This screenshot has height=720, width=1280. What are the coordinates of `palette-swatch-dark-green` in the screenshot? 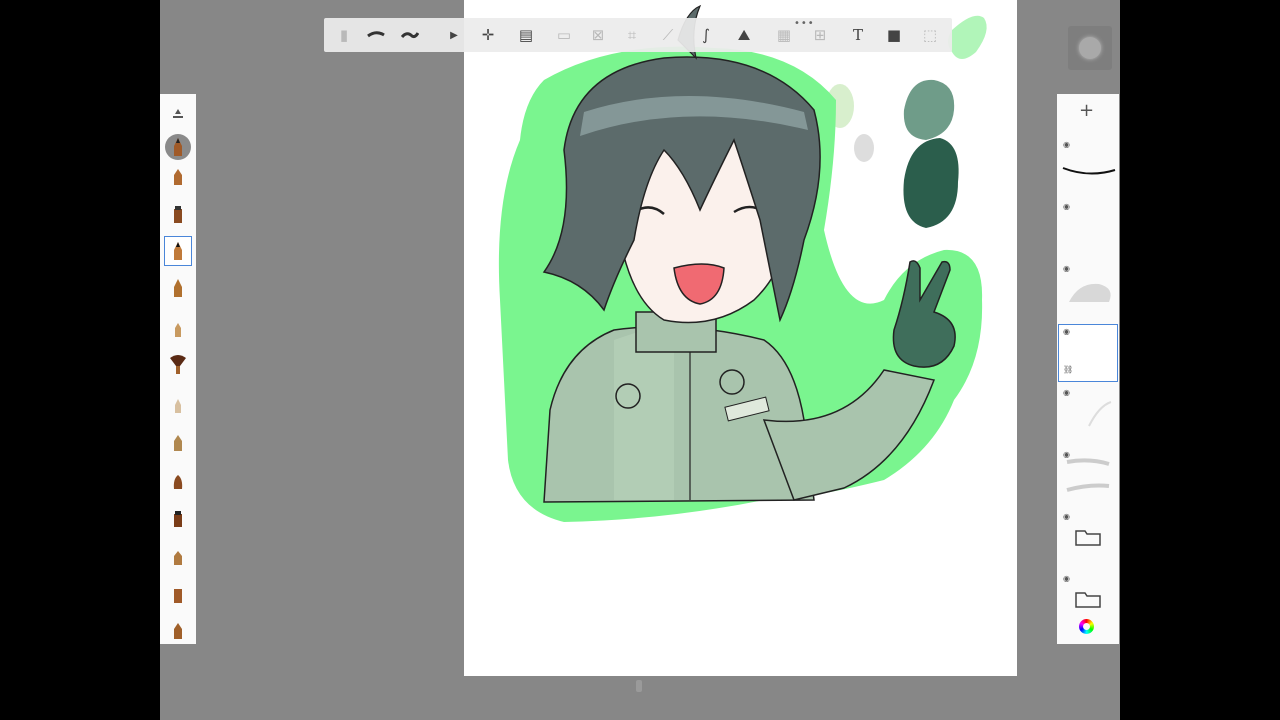 It's located at (931, 183).